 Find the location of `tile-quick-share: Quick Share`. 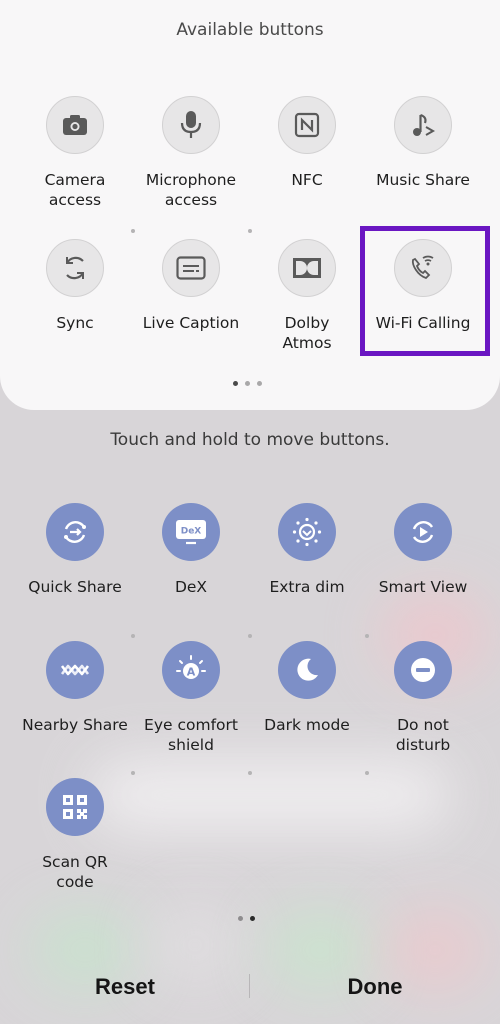

tile-quick-share: Quick Share is located at coordinates (75, 550).